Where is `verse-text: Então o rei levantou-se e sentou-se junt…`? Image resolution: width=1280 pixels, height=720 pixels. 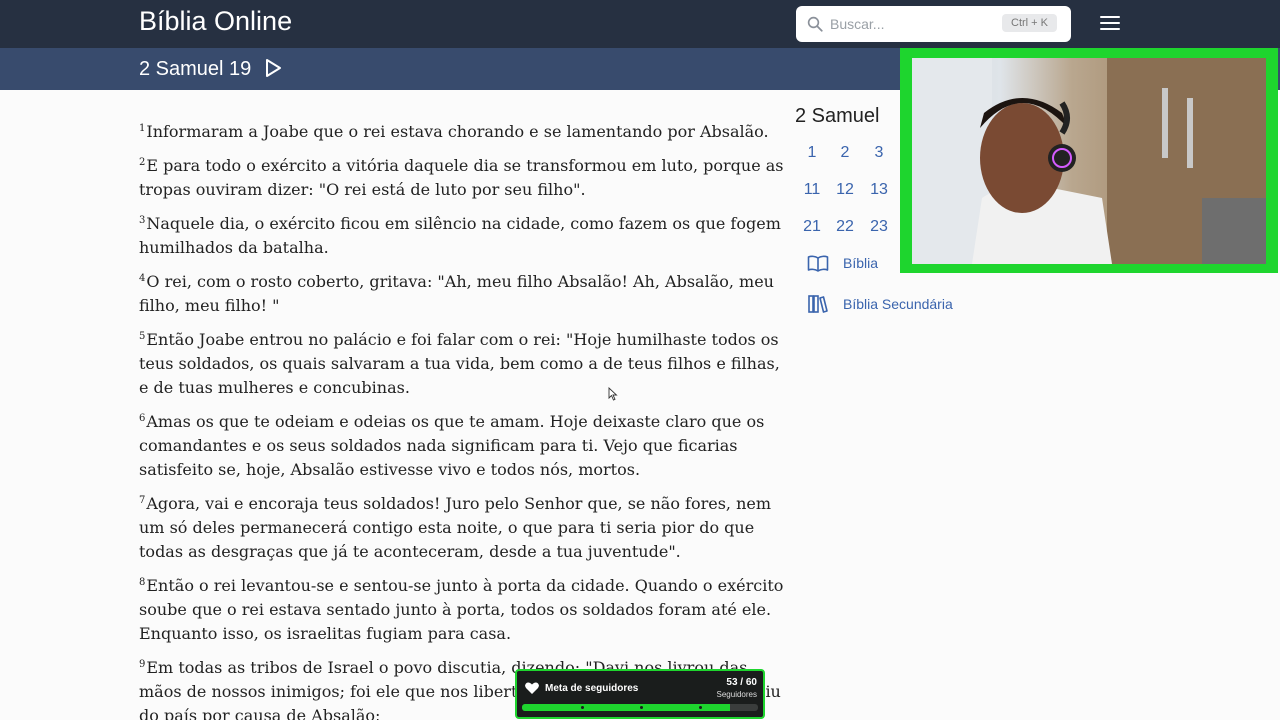 verse-text: Então o rei levantou-se e sentou-se junt… is located at coordinates (461, 609).